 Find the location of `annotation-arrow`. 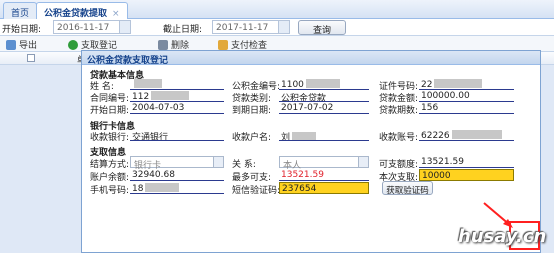

annotation-arrow is located at coordinates (498, 215).